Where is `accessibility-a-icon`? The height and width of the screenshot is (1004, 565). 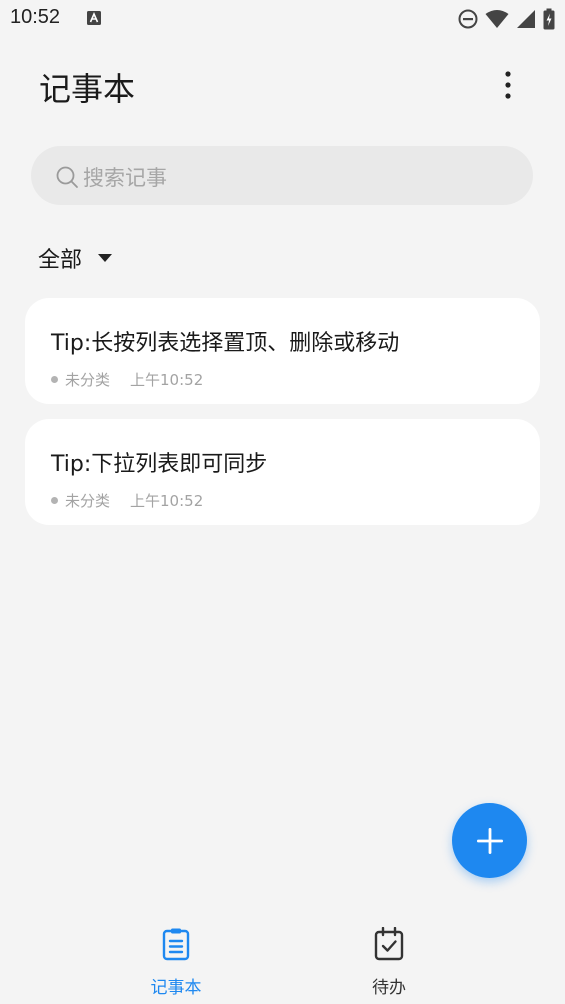
accessibility-a-icon is located at coordinates (94, 18).